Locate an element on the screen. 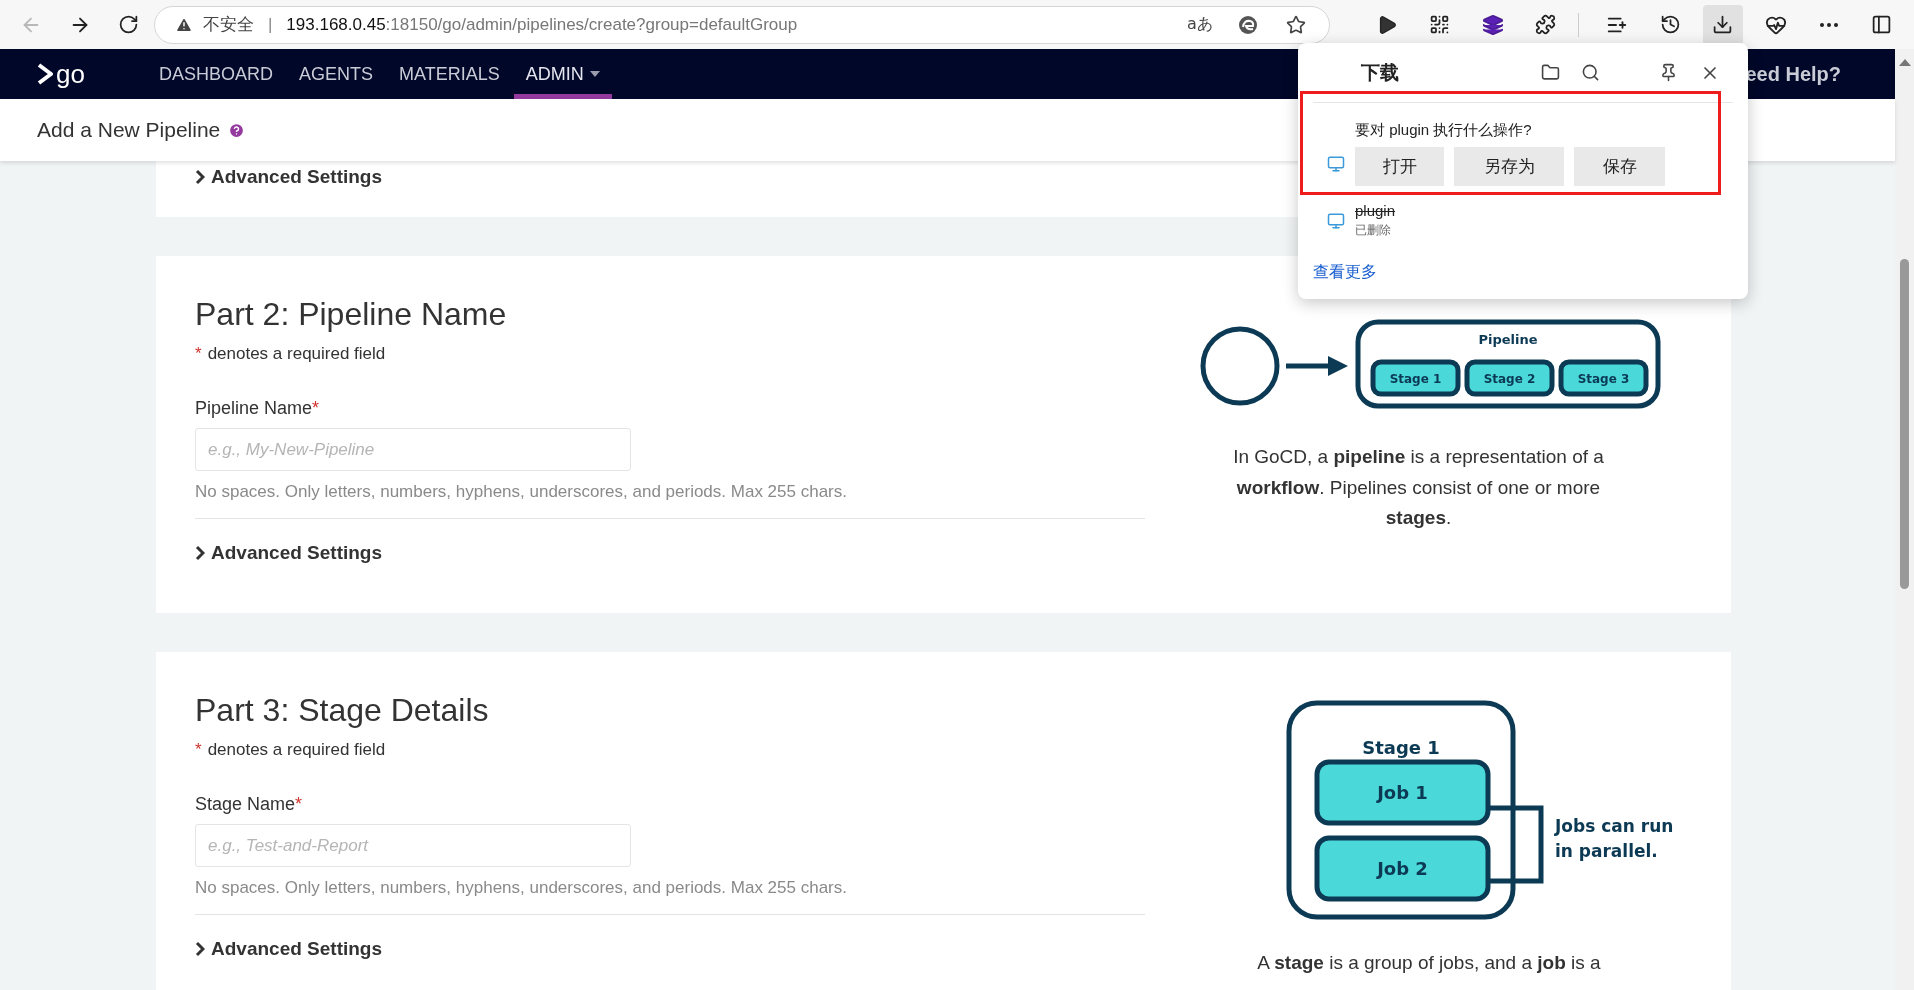 The image size is (1914, 990). download-action-button: 保存 is located at coordinates (1619, 166).